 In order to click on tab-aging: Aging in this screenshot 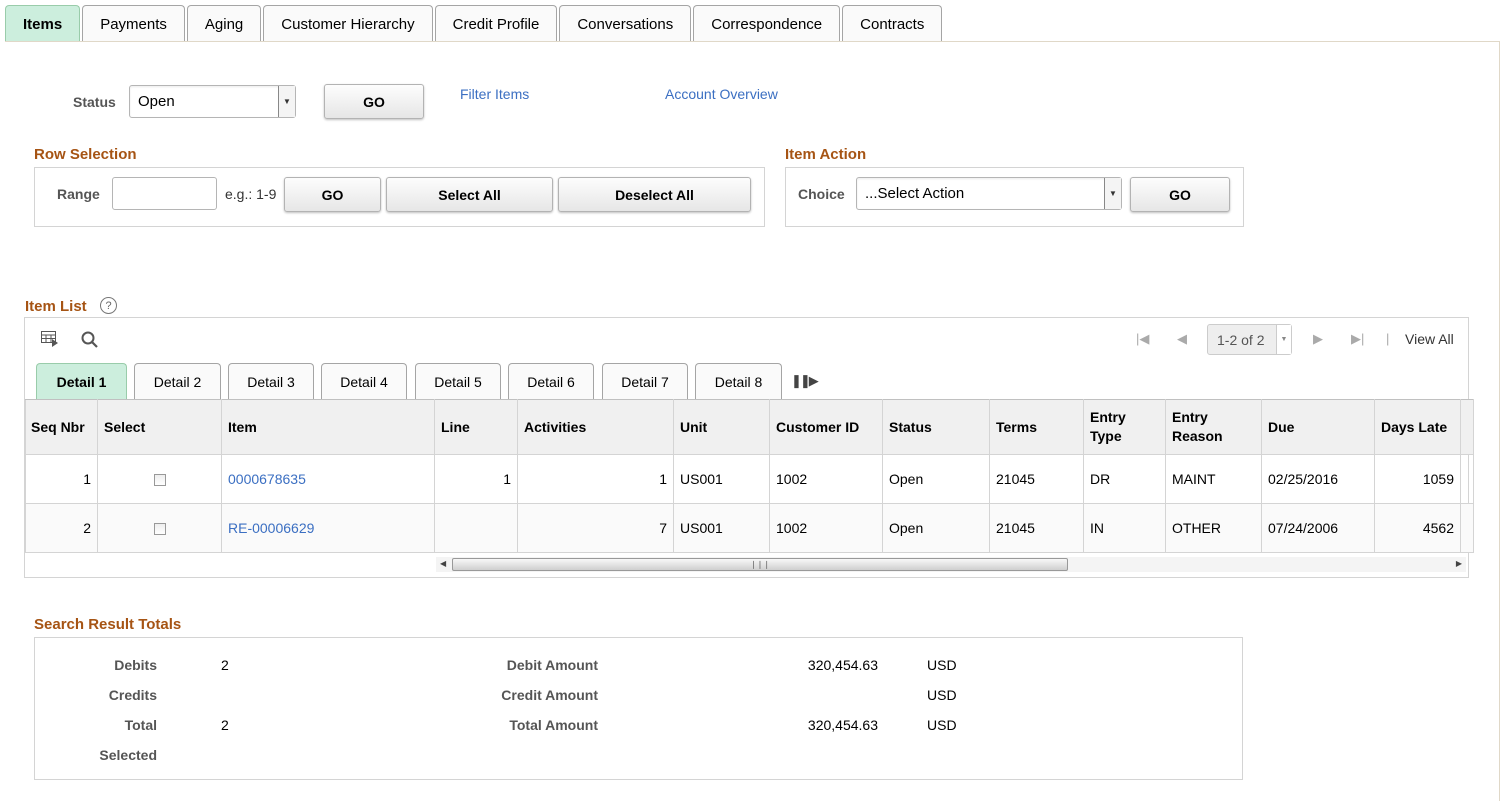, I will do `click(224, 23)`.